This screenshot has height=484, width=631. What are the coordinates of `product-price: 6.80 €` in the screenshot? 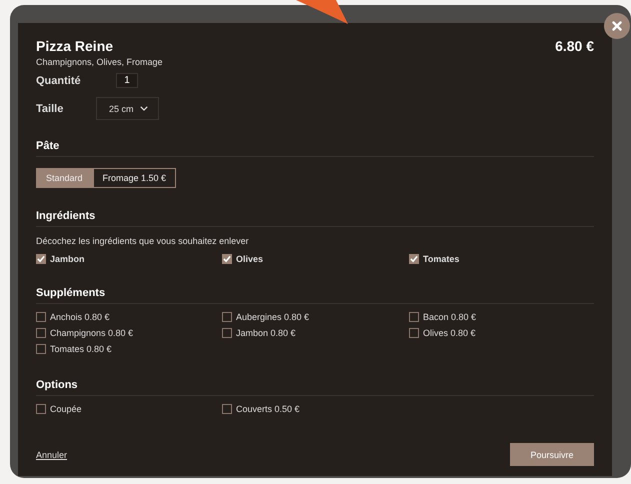 It's located at (574, 46).